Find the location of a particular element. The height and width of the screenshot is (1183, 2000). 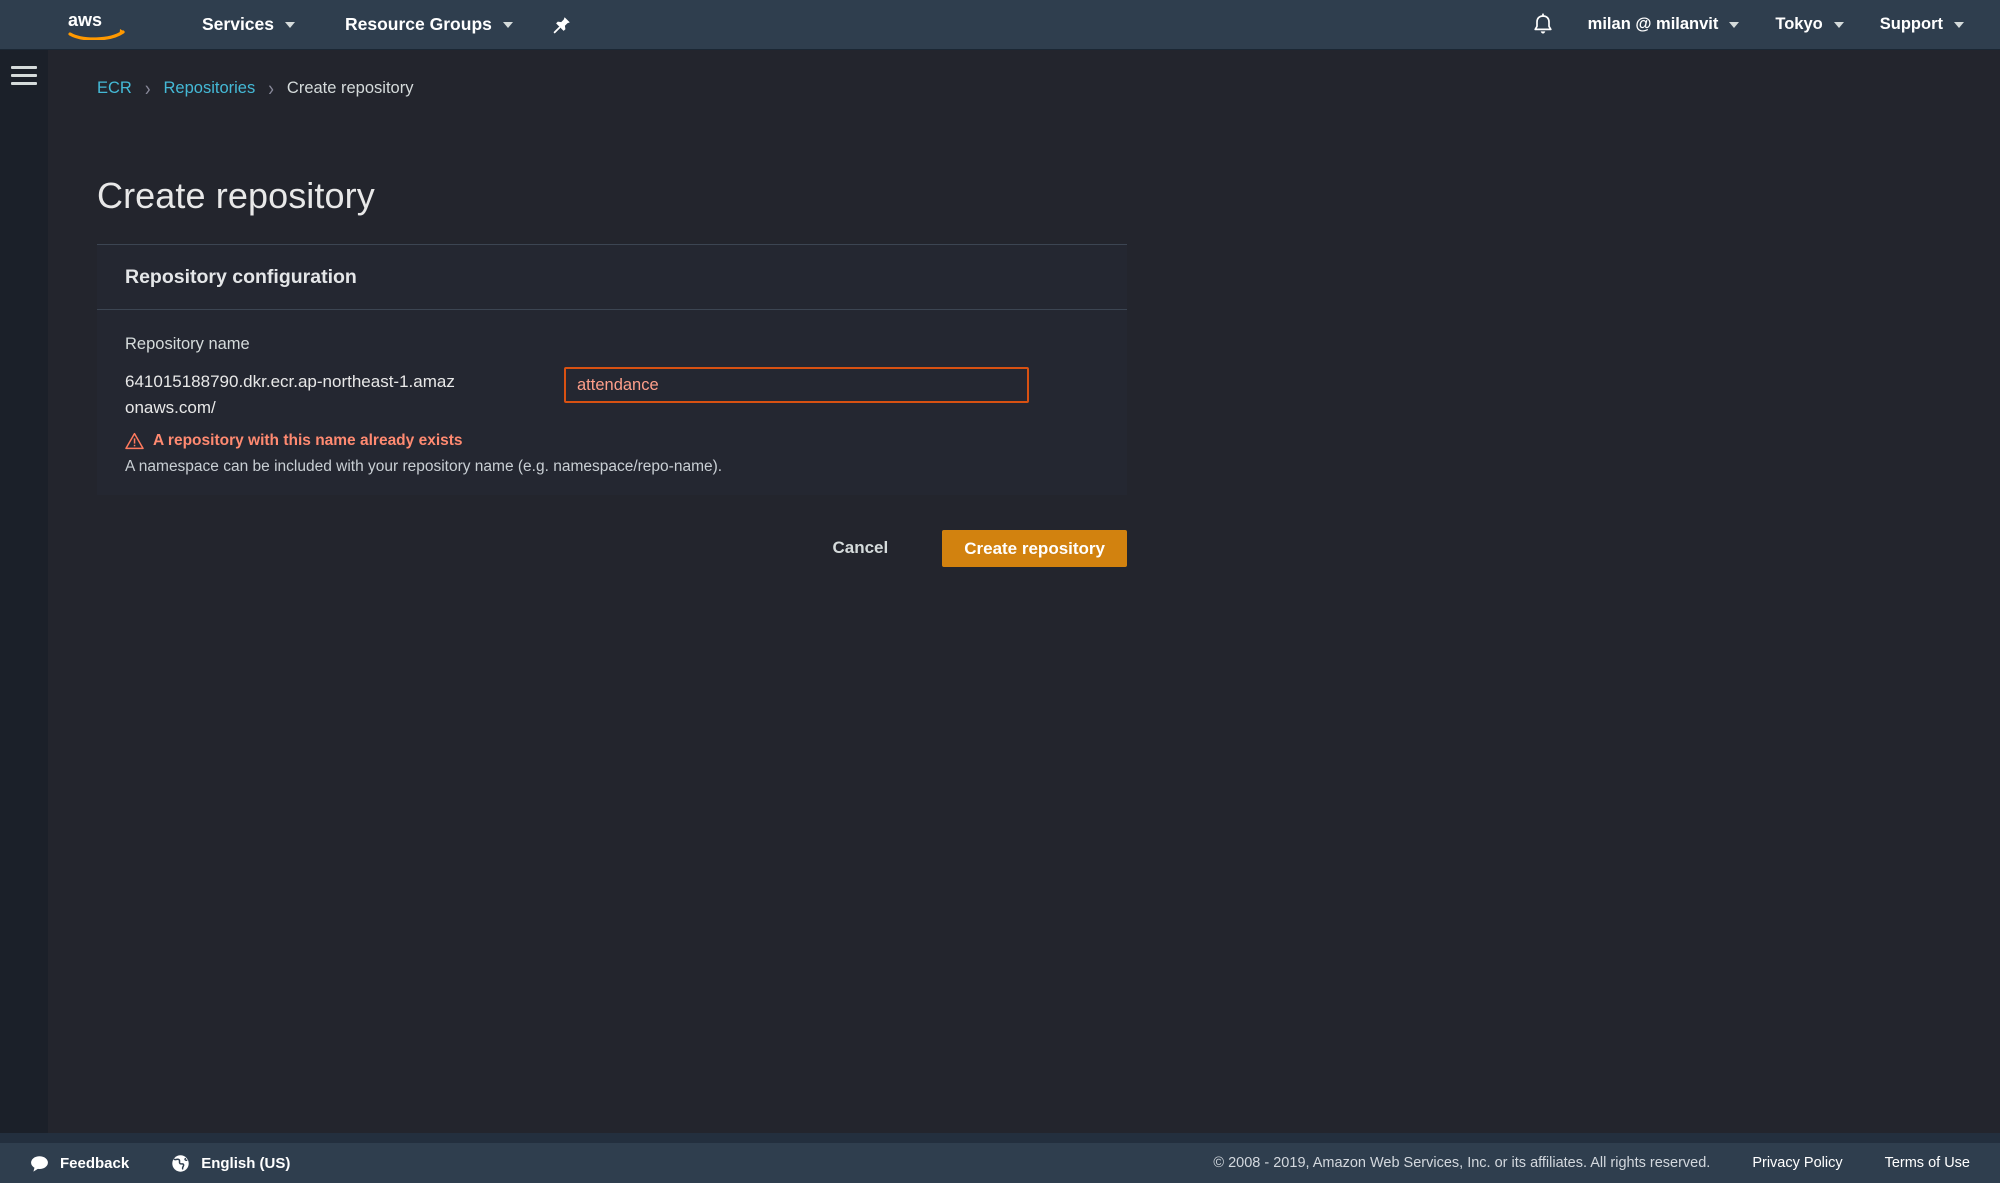

feedback-label: Feedback is located at coordinates (95, 1163).